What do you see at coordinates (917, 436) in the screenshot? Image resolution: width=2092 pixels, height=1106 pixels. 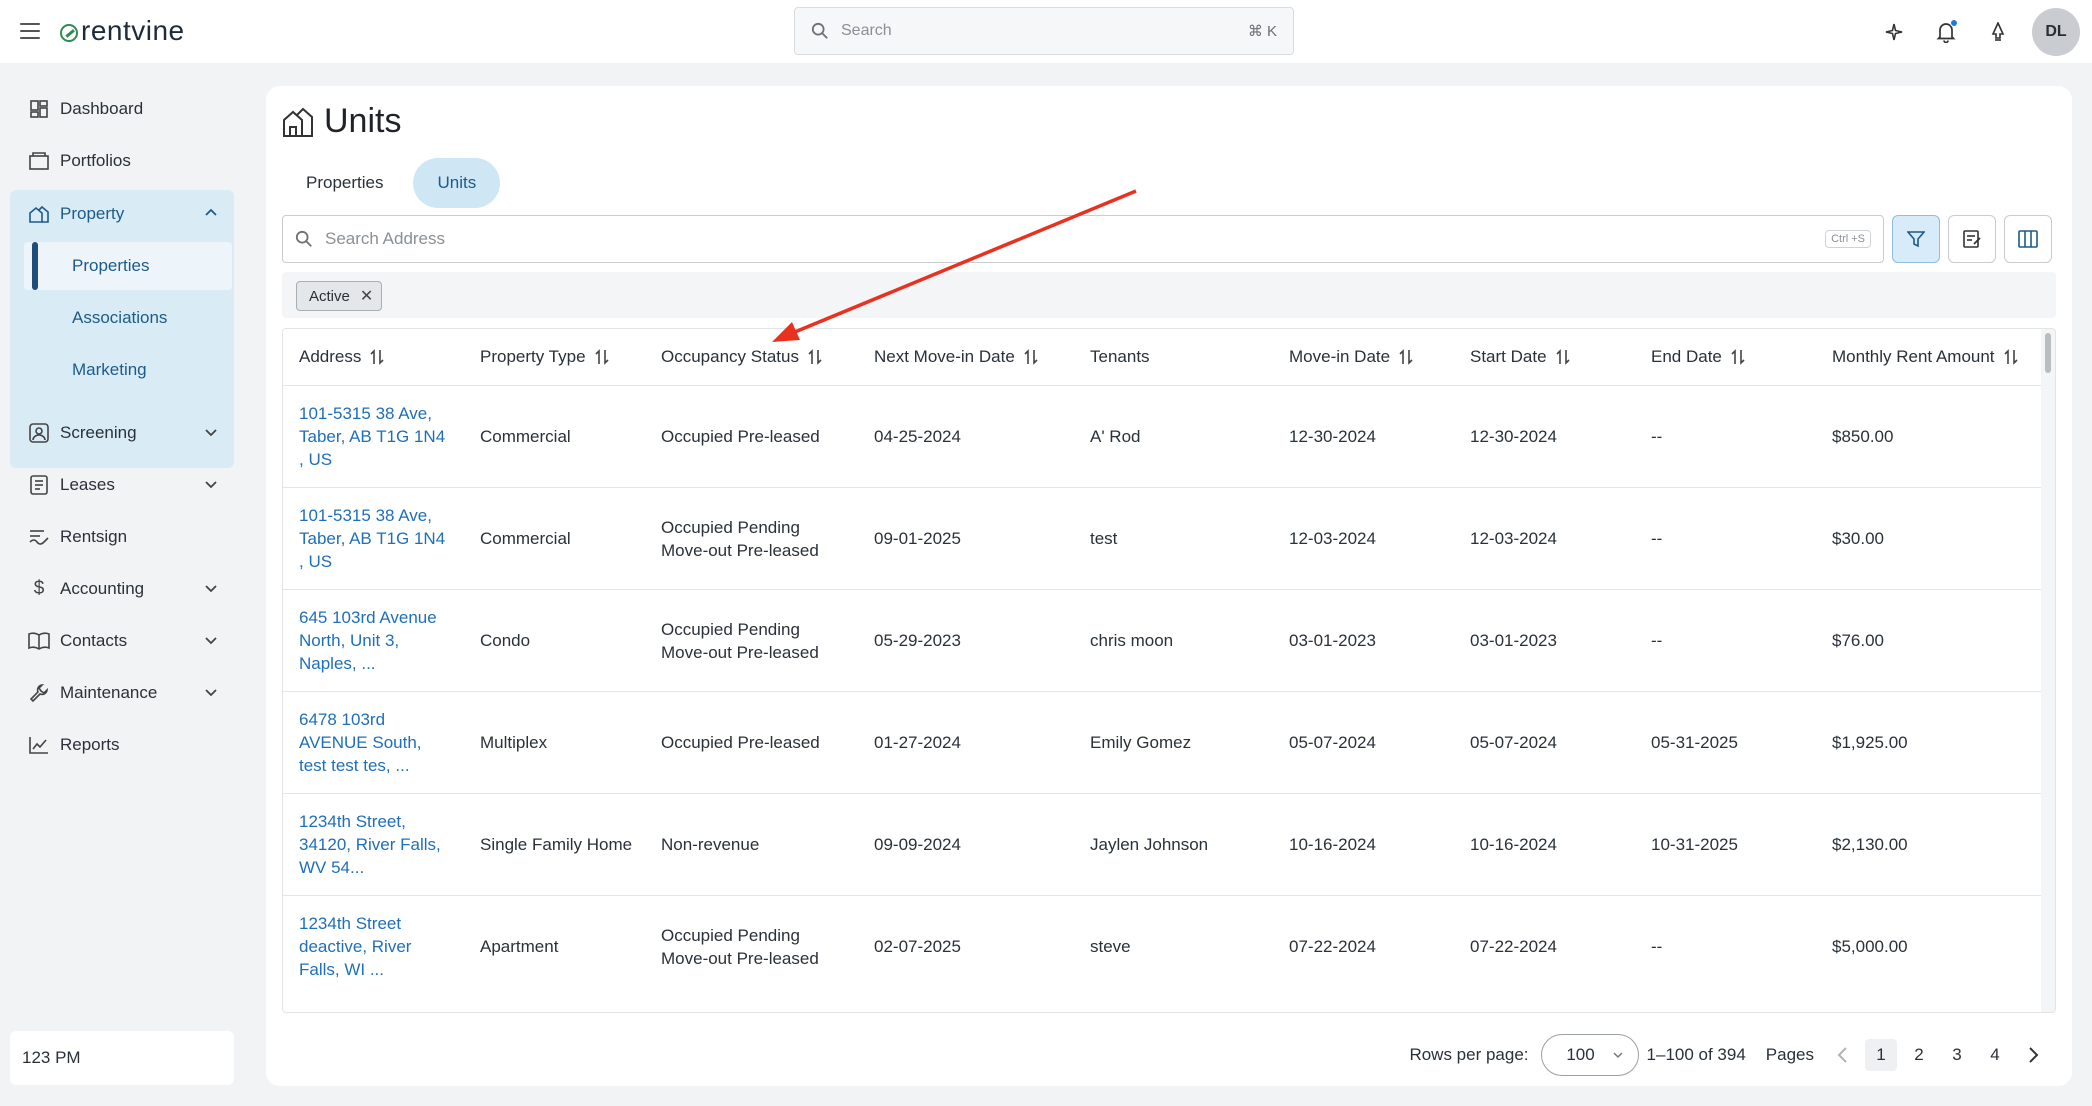 I see `cell-next-move-in-date: 04-25-2024` at bounding box center [917, 436].